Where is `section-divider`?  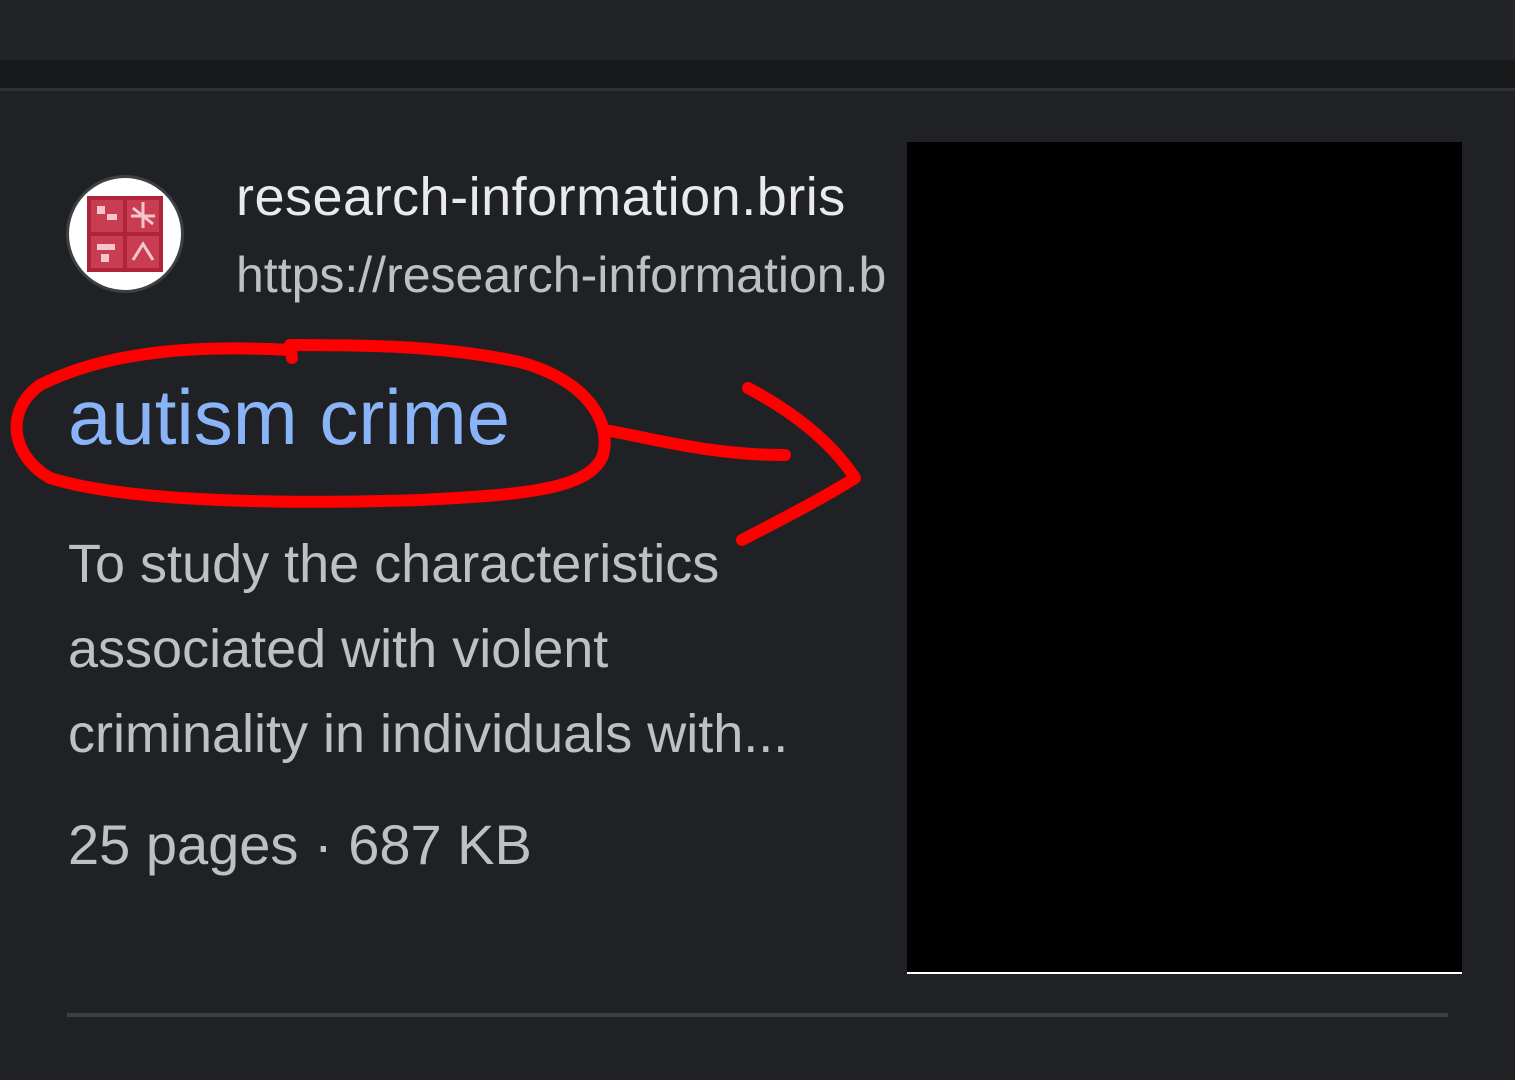
section-divider is located at coordinates (757, 75).